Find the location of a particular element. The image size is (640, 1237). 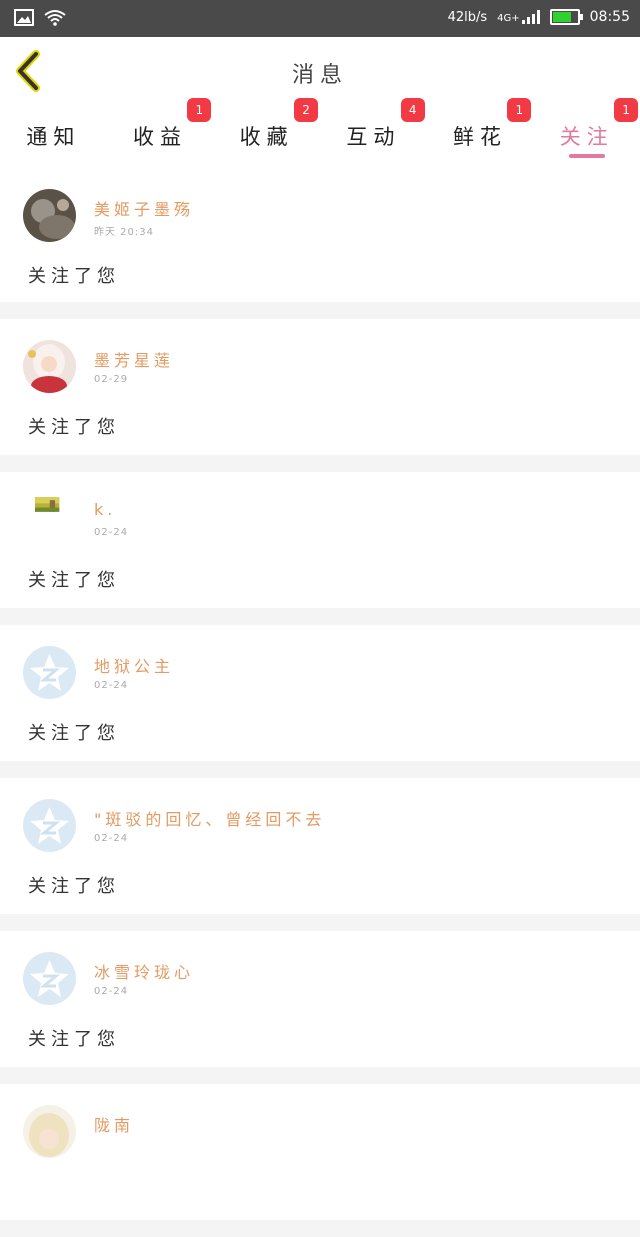

user-name: k. is located at coordinates (105, 509).